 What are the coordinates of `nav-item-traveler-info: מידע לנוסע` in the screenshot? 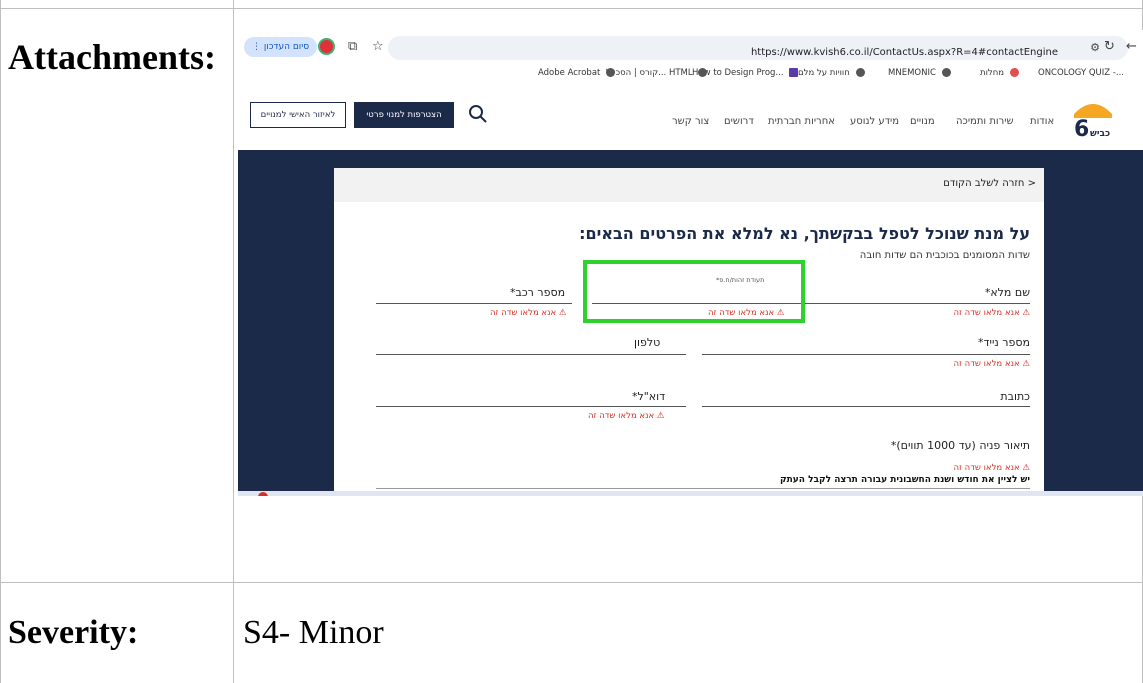 It's located at (874, 121).